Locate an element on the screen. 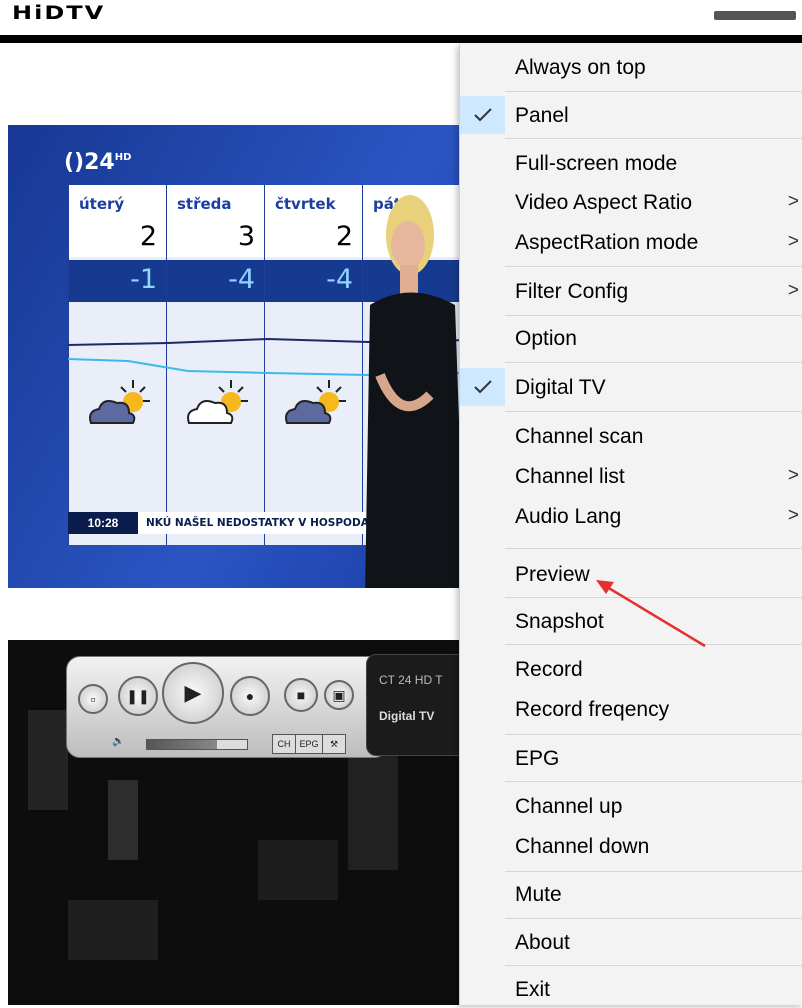 This screenshot has width=802, height=1008. menu-item-label: Channel list is located at coordinates (570, 476).